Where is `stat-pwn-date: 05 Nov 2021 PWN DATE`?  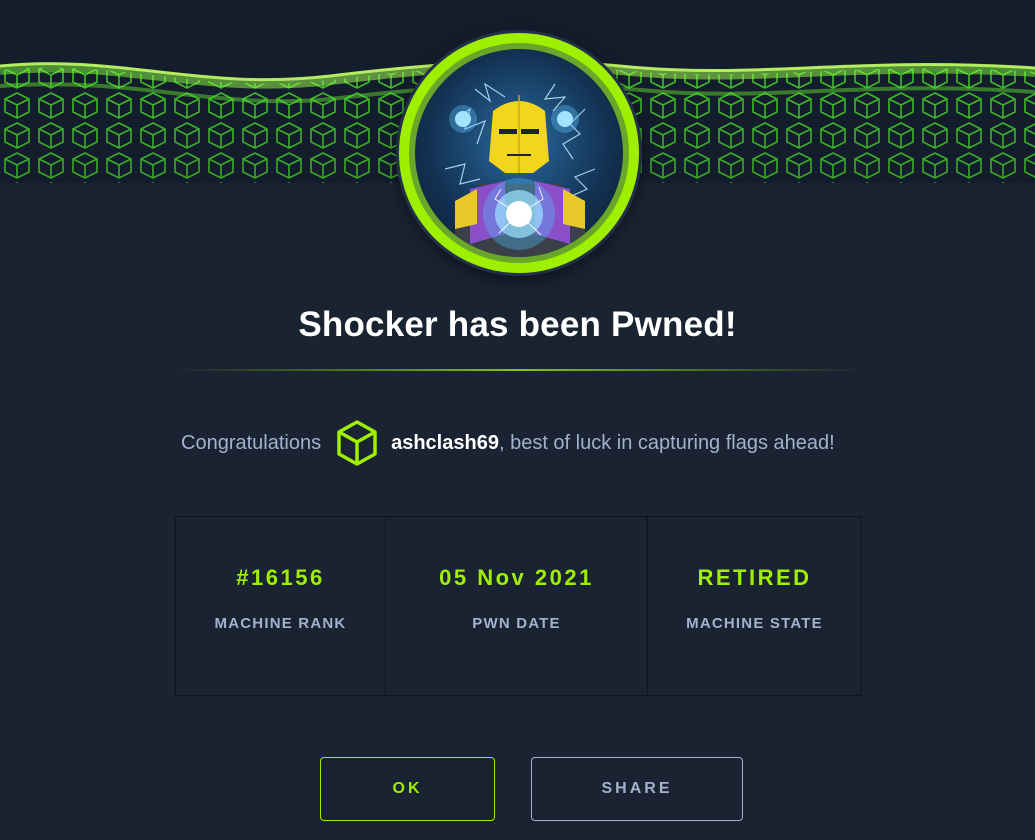
stat-pwn-date: 05 Nov 2021 PWN DATE is located at coordinates (517, 606).